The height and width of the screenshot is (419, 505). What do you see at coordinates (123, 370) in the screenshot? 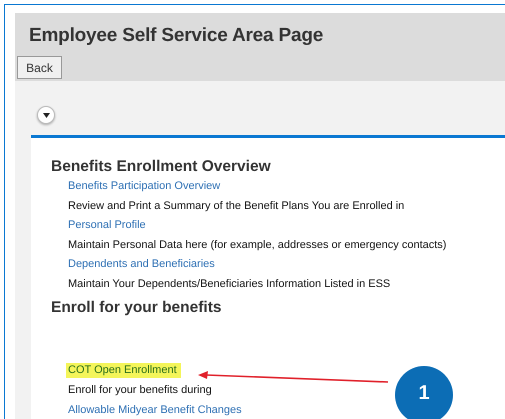
I see `highlighted-link: COT Open Enrollment` at bounding box center [123, 370].